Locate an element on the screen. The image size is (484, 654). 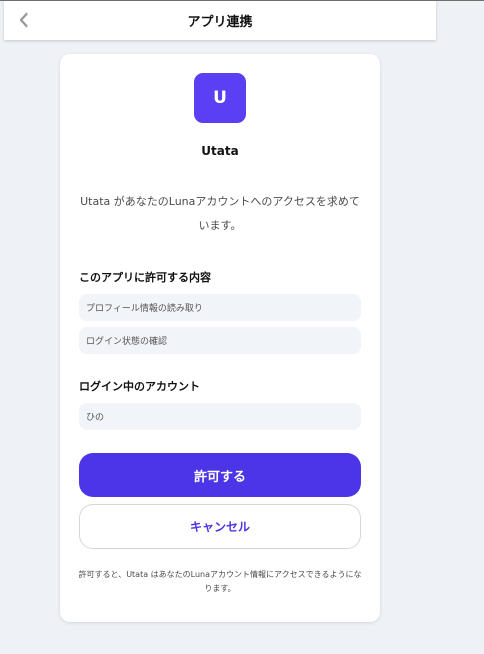
permission-item: プロフィール情報の読み取り is located at coordinates (220, 307).